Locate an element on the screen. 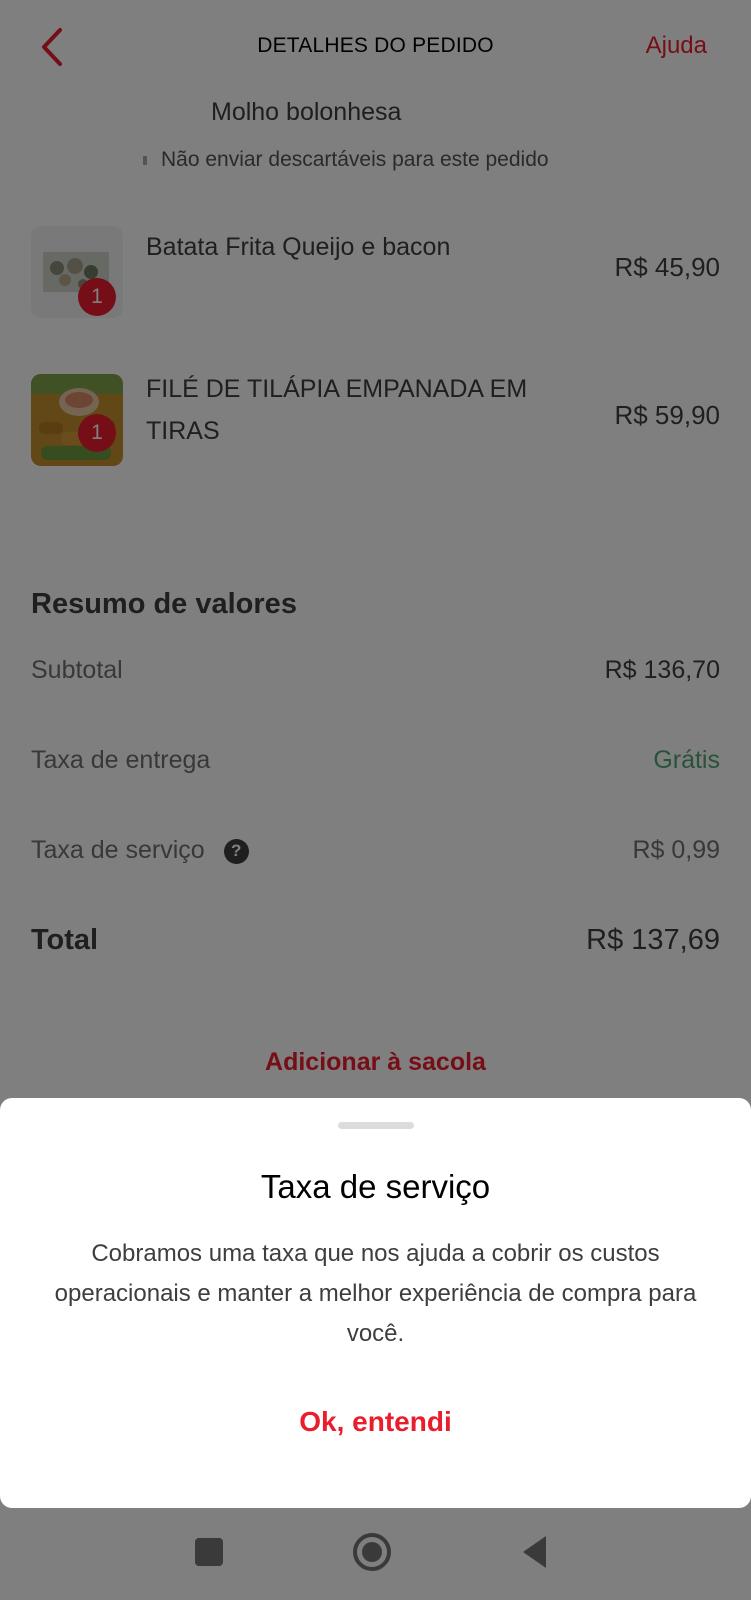  triangle-back-icon is located at coordinates (535, 1552).